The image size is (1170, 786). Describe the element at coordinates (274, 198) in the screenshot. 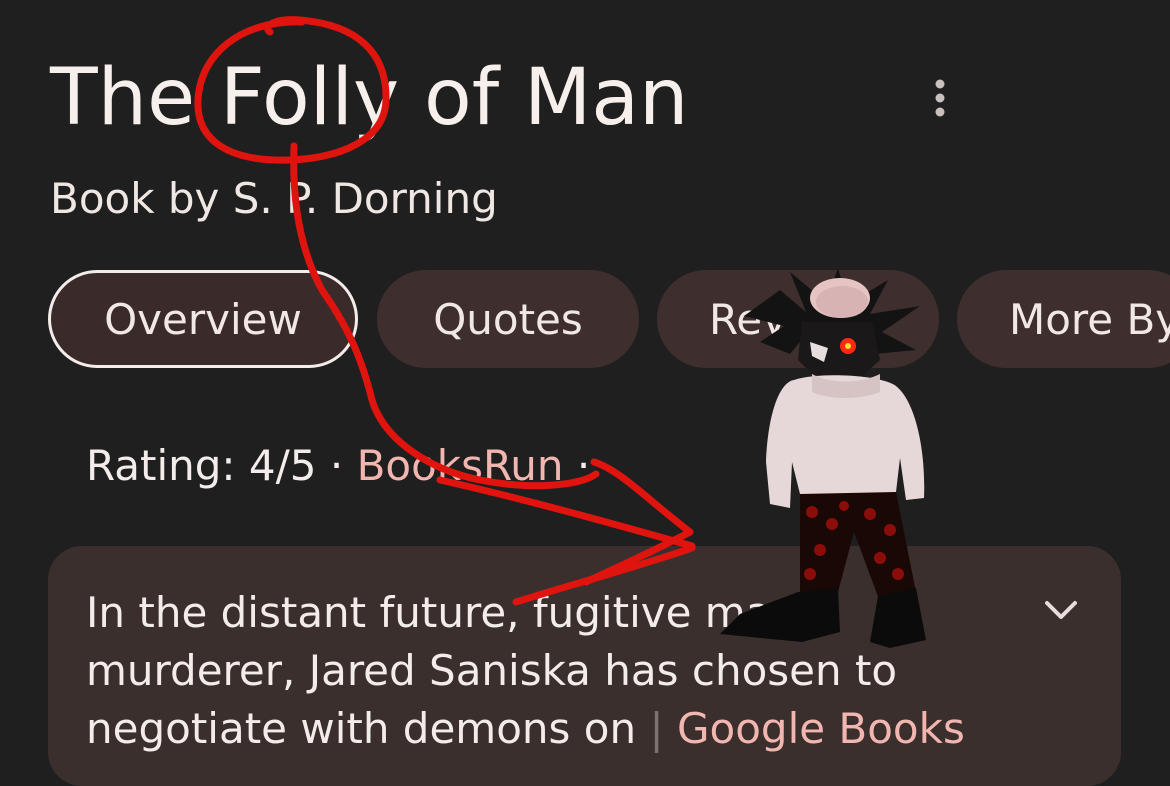

I see `book-subtitle: Book by S. P. Dorning` at that location.